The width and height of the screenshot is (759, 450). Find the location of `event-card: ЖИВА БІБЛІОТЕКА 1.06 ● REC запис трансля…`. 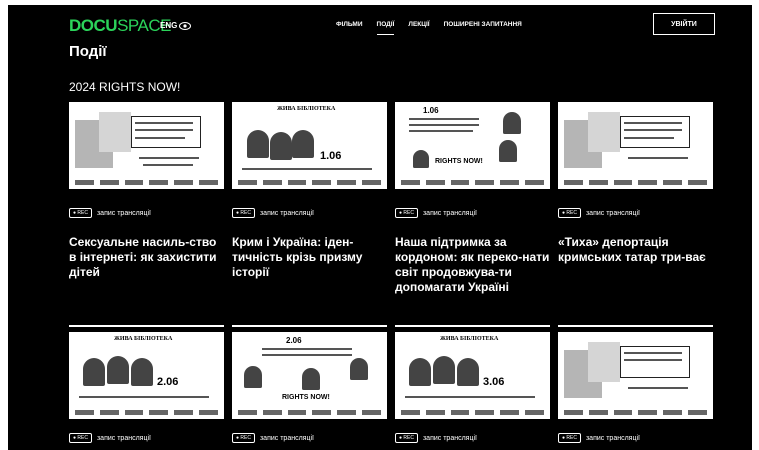

event-card: ЖИВА БІБЛІОТЕКА 1.06 ● REC запис трансля… is located at coordinates (309, 191).